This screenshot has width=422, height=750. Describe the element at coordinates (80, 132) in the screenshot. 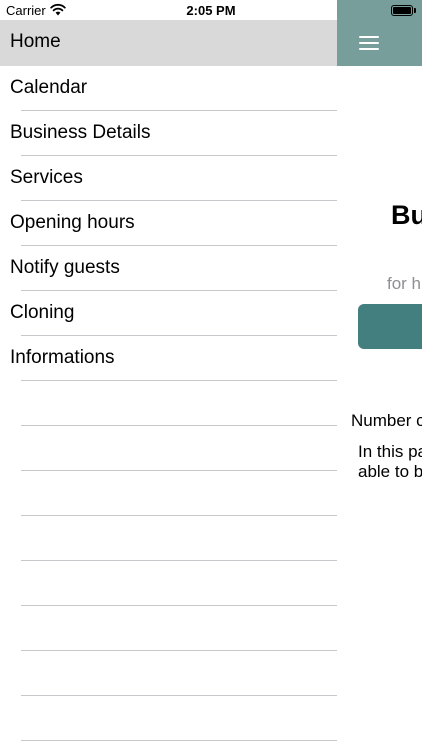

I see `menu-item-label: Business Details` at that location.